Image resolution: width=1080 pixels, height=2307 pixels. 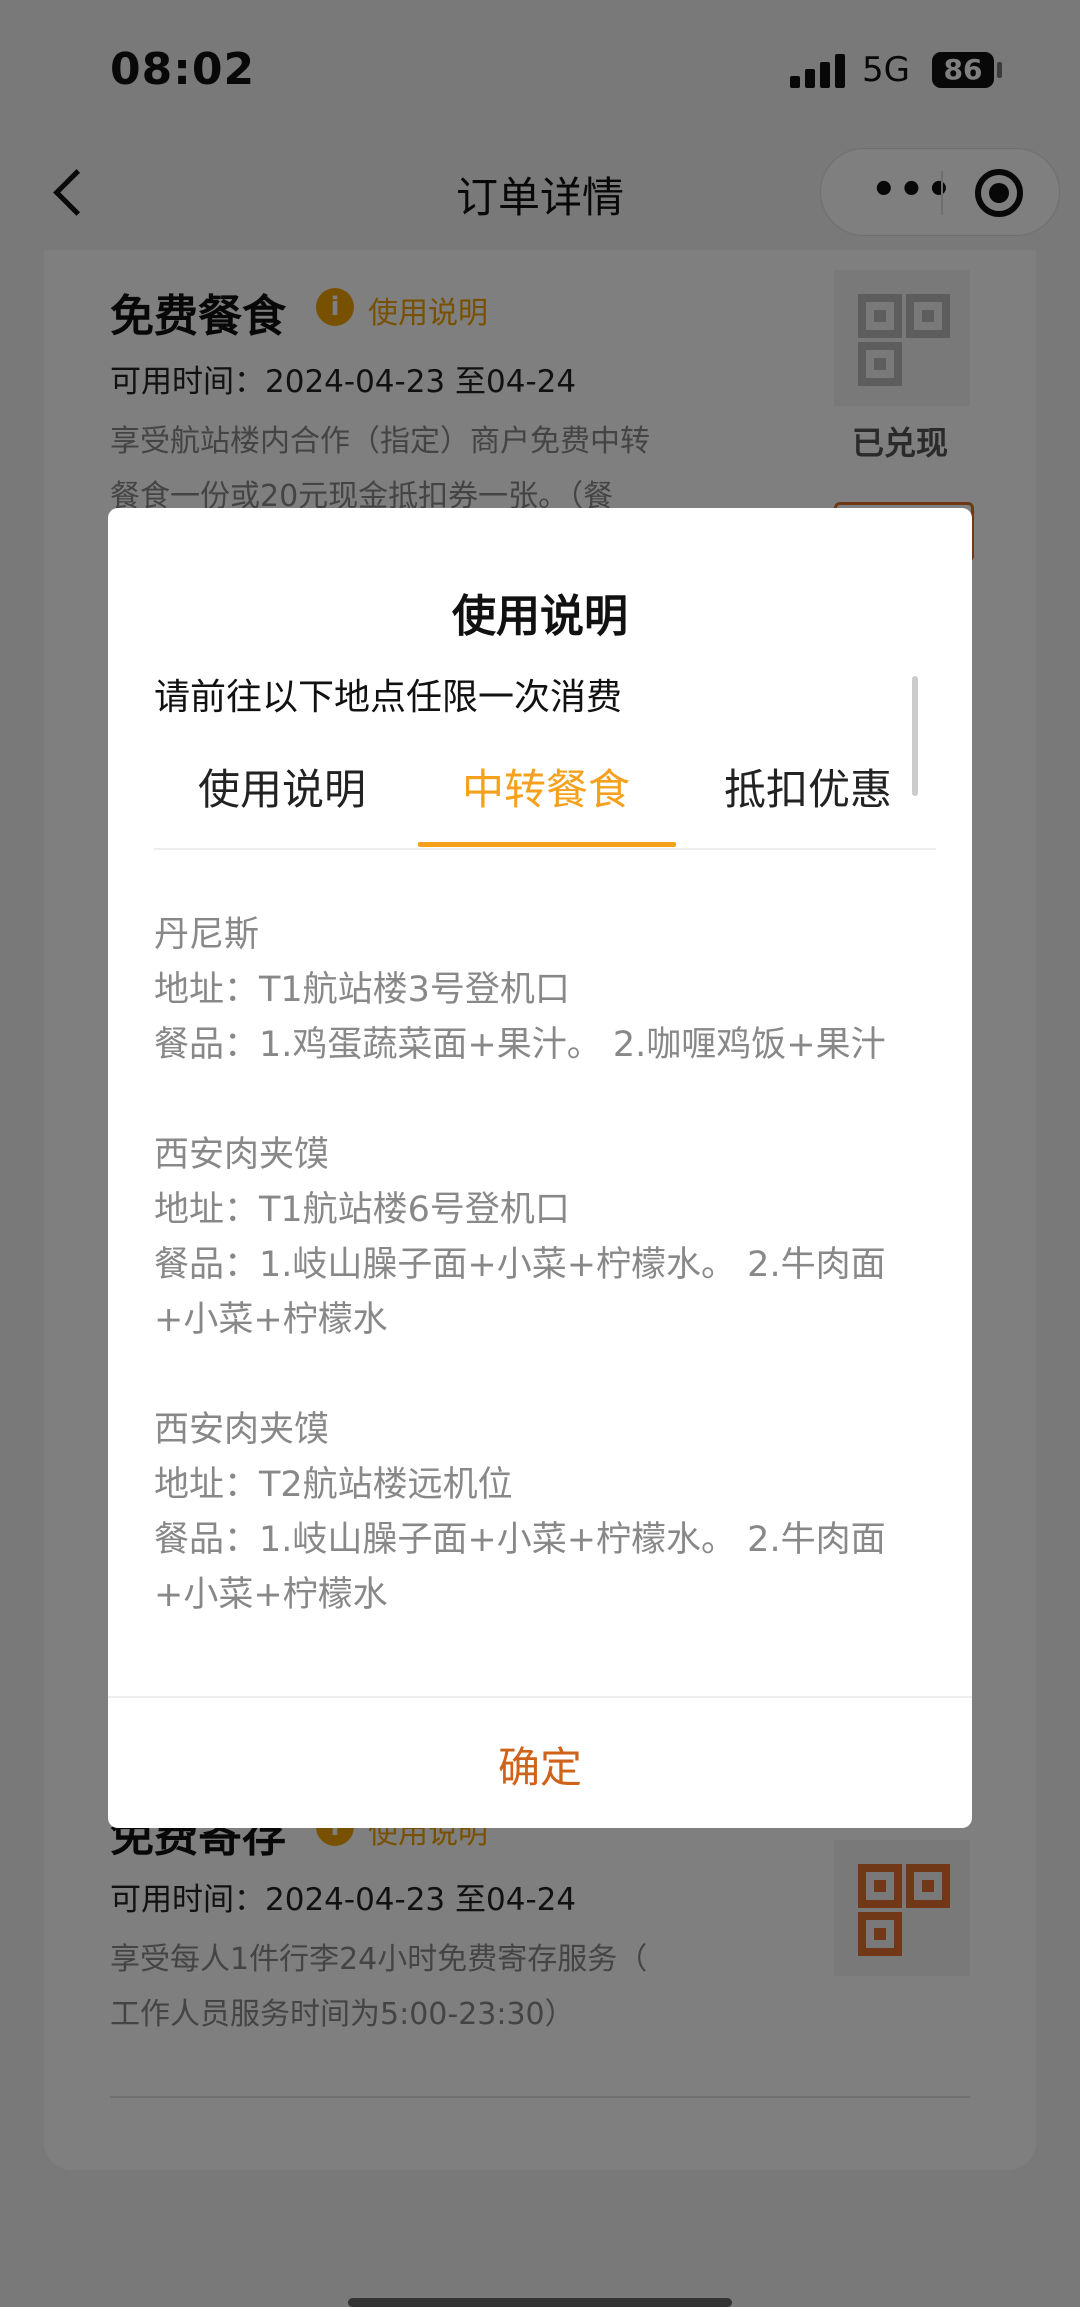 What do you see at coordinates (282, 786) in the screenshot?
I see `tab-usage: 使用说明` at bounding box center [282, 786].